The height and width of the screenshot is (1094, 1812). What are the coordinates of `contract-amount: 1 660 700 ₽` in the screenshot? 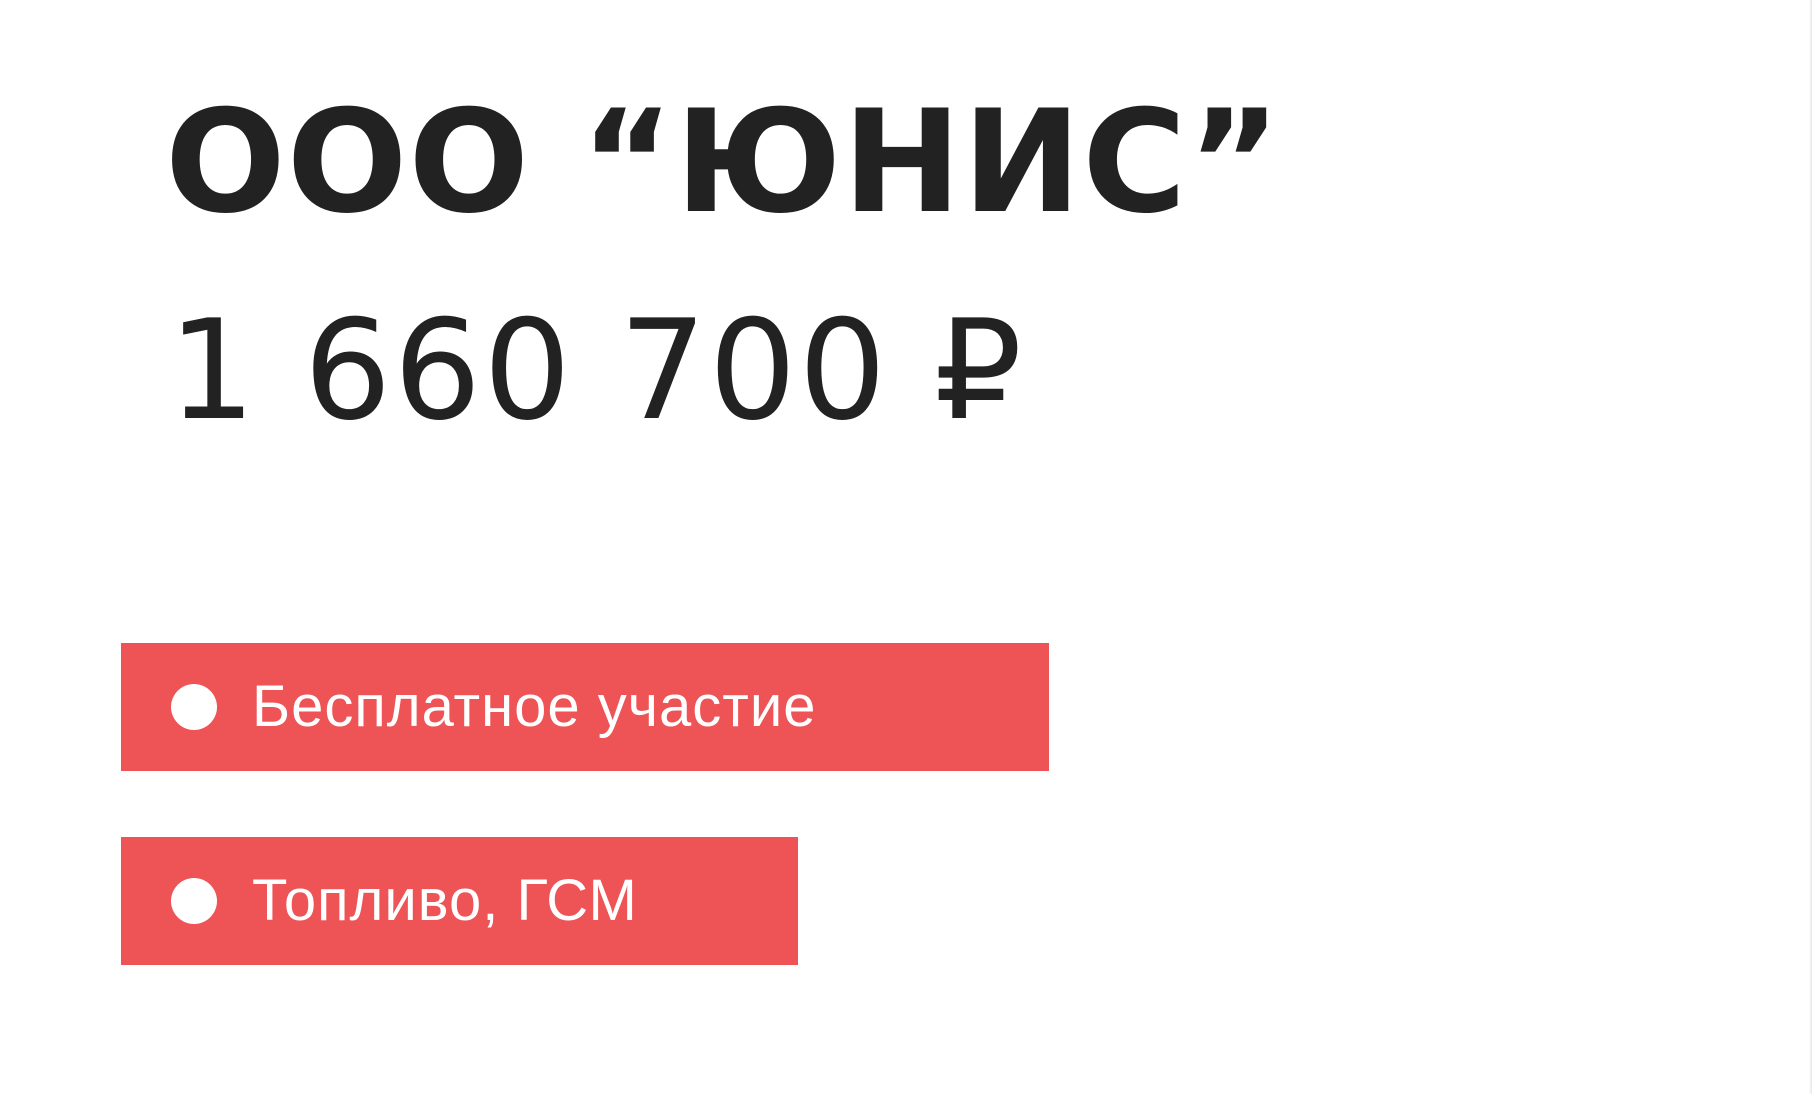 It's located at (596, 370).